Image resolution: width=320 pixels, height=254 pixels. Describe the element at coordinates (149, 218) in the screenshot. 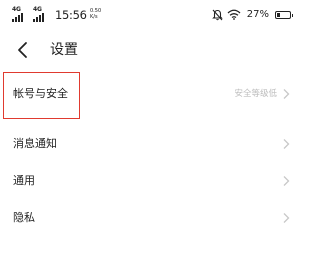

I see `settings-item-privacy: 隐私` at that location.